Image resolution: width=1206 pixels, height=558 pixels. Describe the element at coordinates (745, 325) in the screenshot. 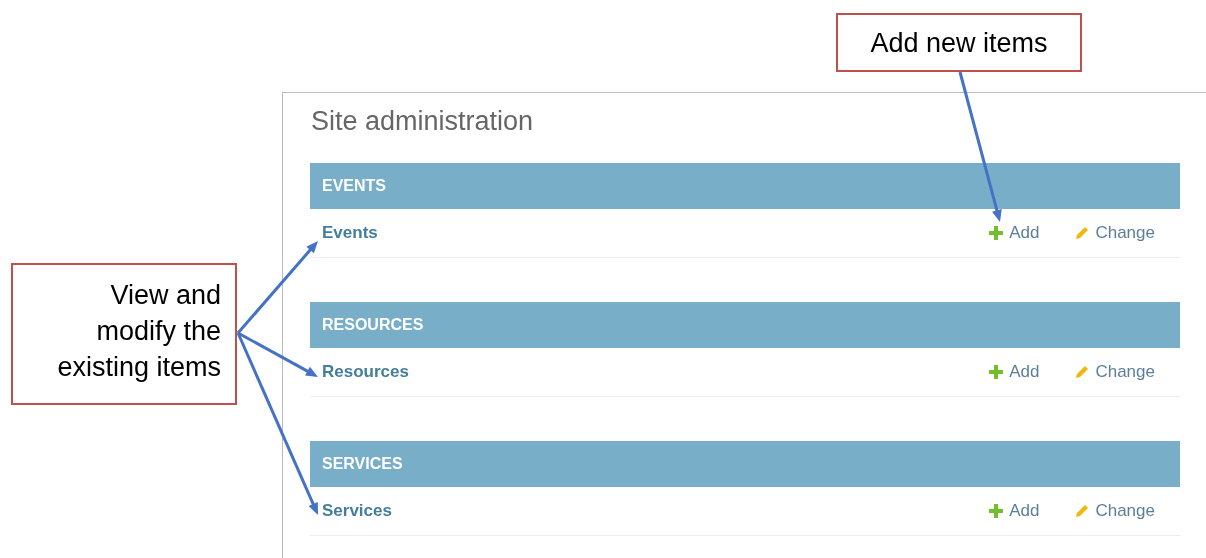

I see `module-header: RESOURCES` at that location.